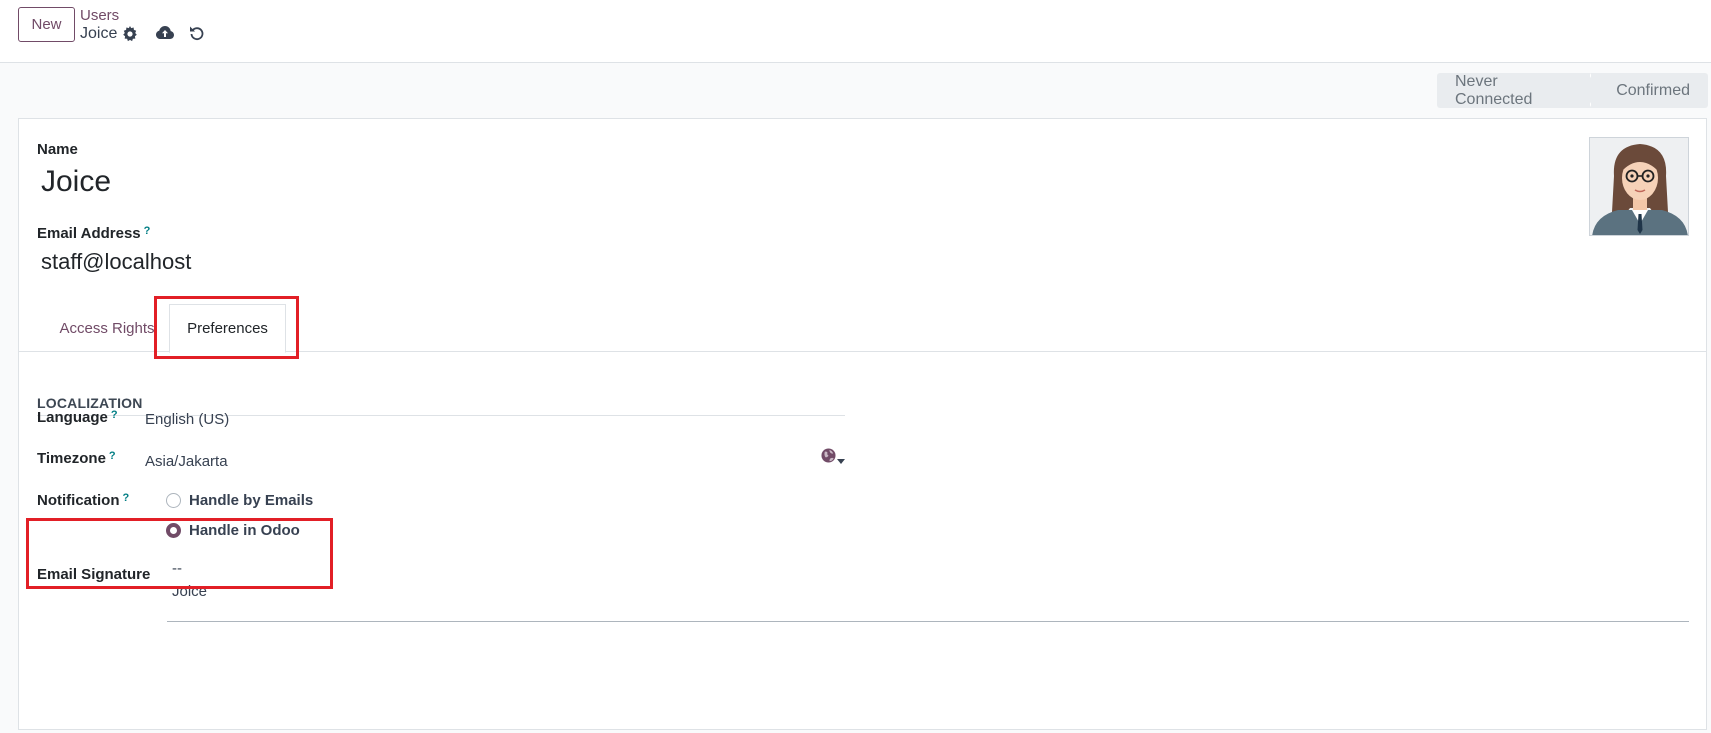  I want to click on highlight-preferences-tab, so click(226, 327).